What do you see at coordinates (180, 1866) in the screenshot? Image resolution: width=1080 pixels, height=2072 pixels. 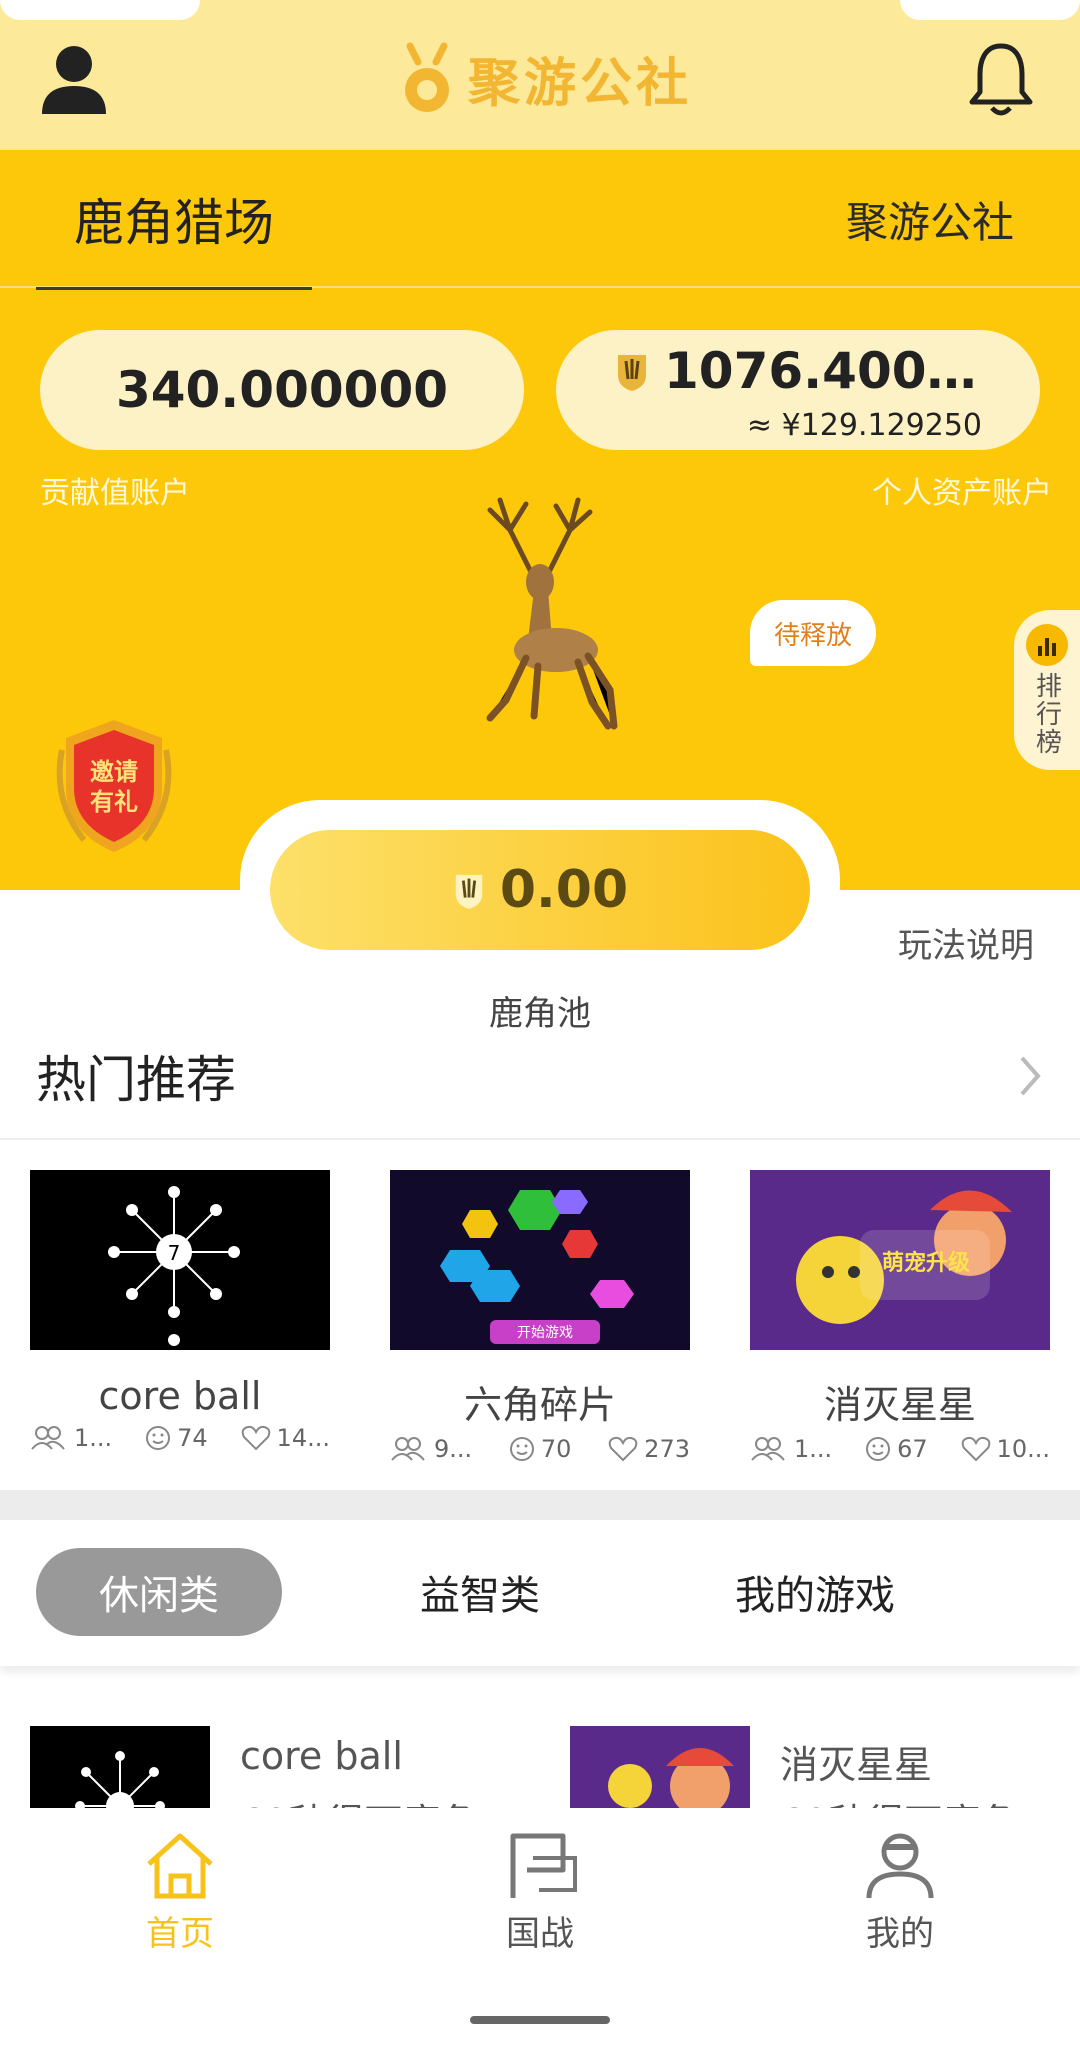 I see `home-icon` at bounding box center [180, 1866].